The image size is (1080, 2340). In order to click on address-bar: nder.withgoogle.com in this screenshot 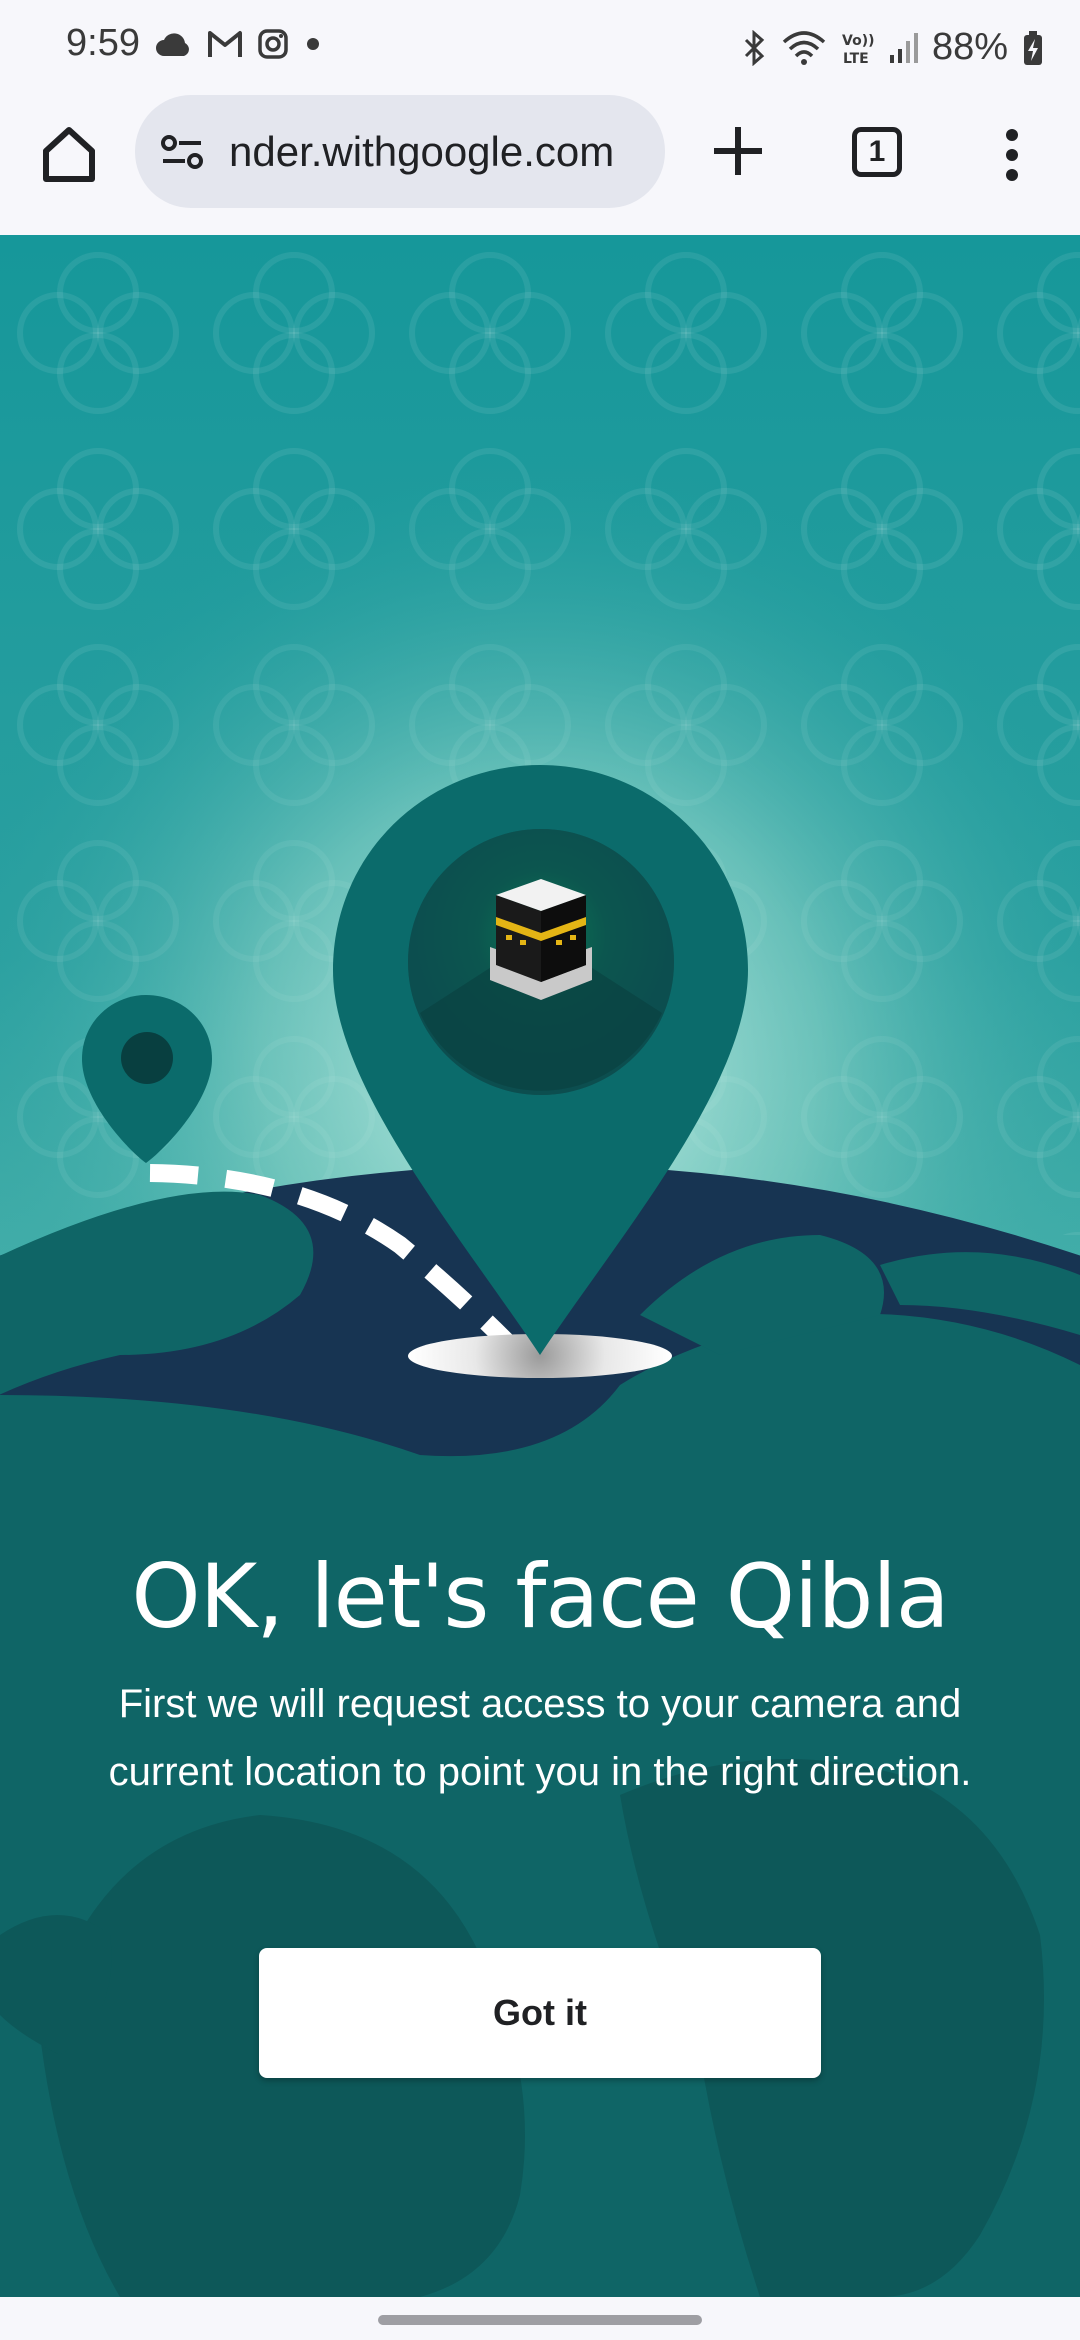, I will do `click(400, 151)`.